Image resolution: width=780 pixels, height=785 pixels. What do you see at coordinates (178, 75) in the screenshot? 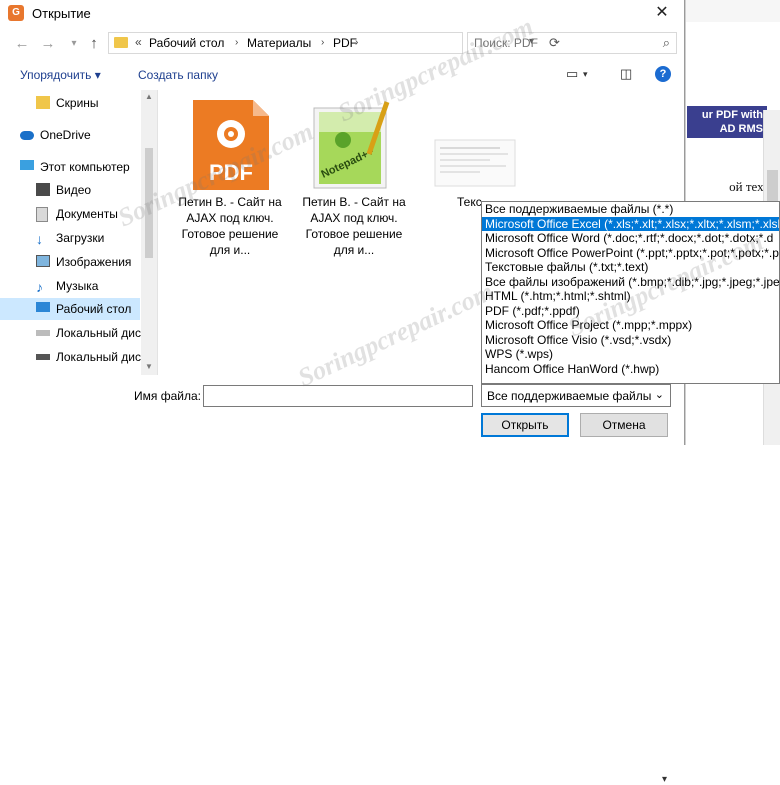
I see `new-folder-button: Создать папку` at bounding box center [178, 75].